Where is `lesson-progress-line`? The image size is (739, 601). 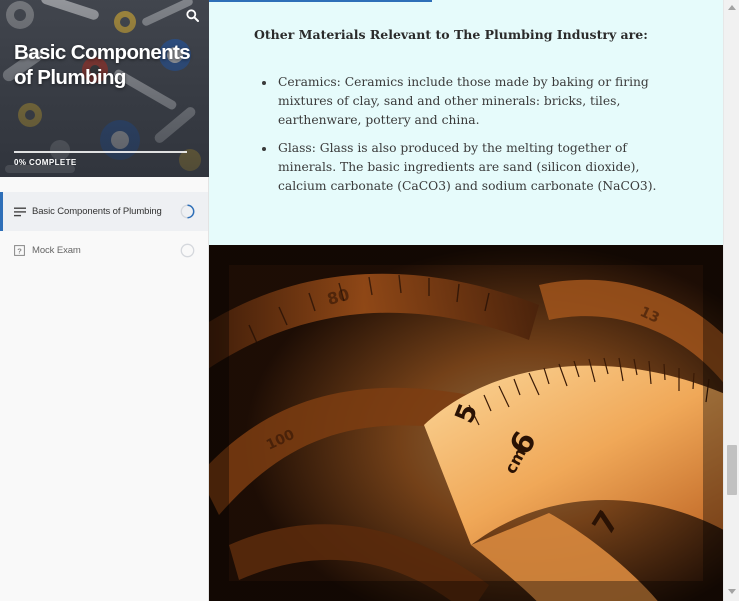
lesson-progress-line is located at coordinates (320, 1).